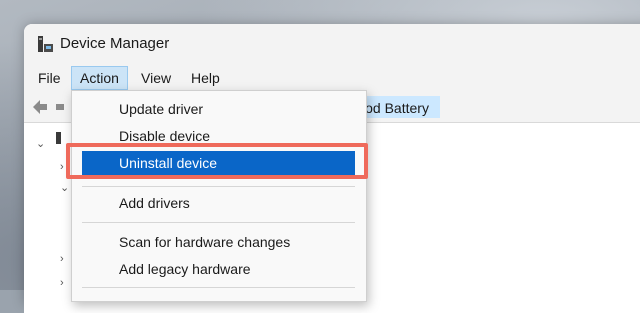 This screenshot has height=313, width=640. Describe the element at coordinates (40, 107) in the screenshot. I see `back-arrow-icon` at that location.